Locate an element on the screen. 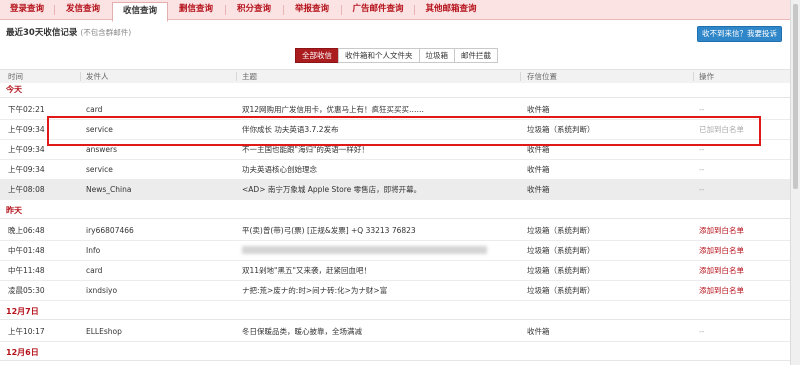  row-sender: answers is located at coordinates (101, 149).